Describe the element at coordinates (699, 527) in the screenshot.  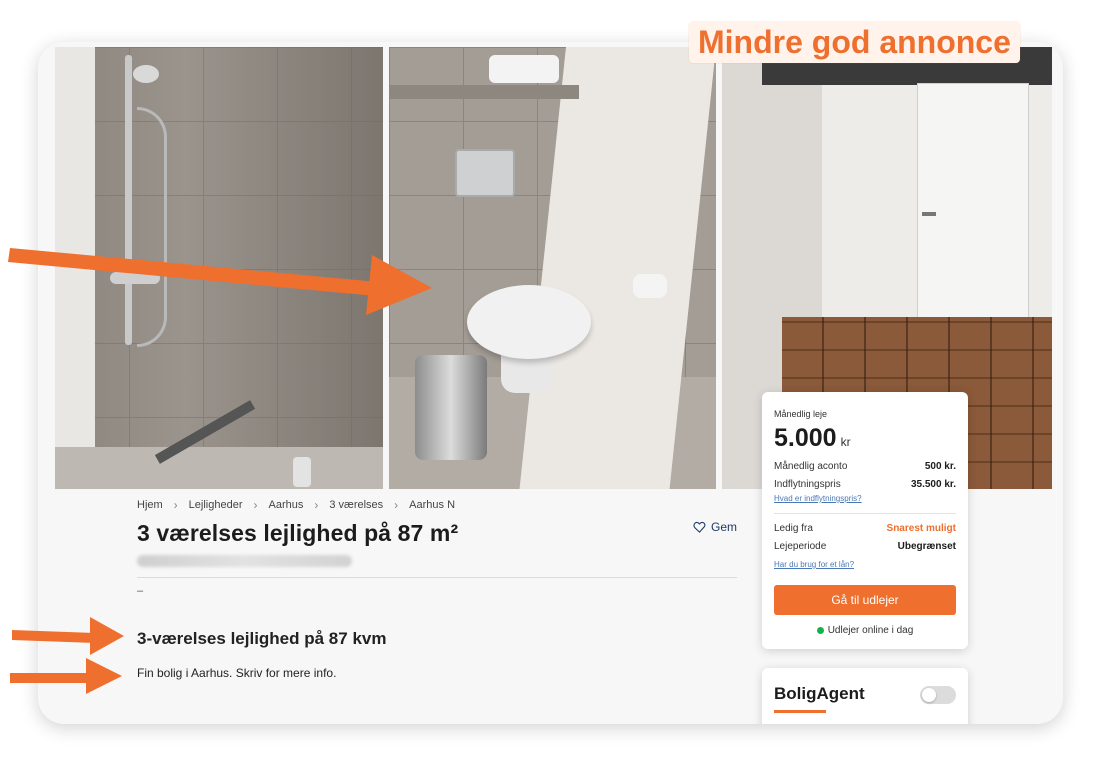
I see `heart-icon` at that location.